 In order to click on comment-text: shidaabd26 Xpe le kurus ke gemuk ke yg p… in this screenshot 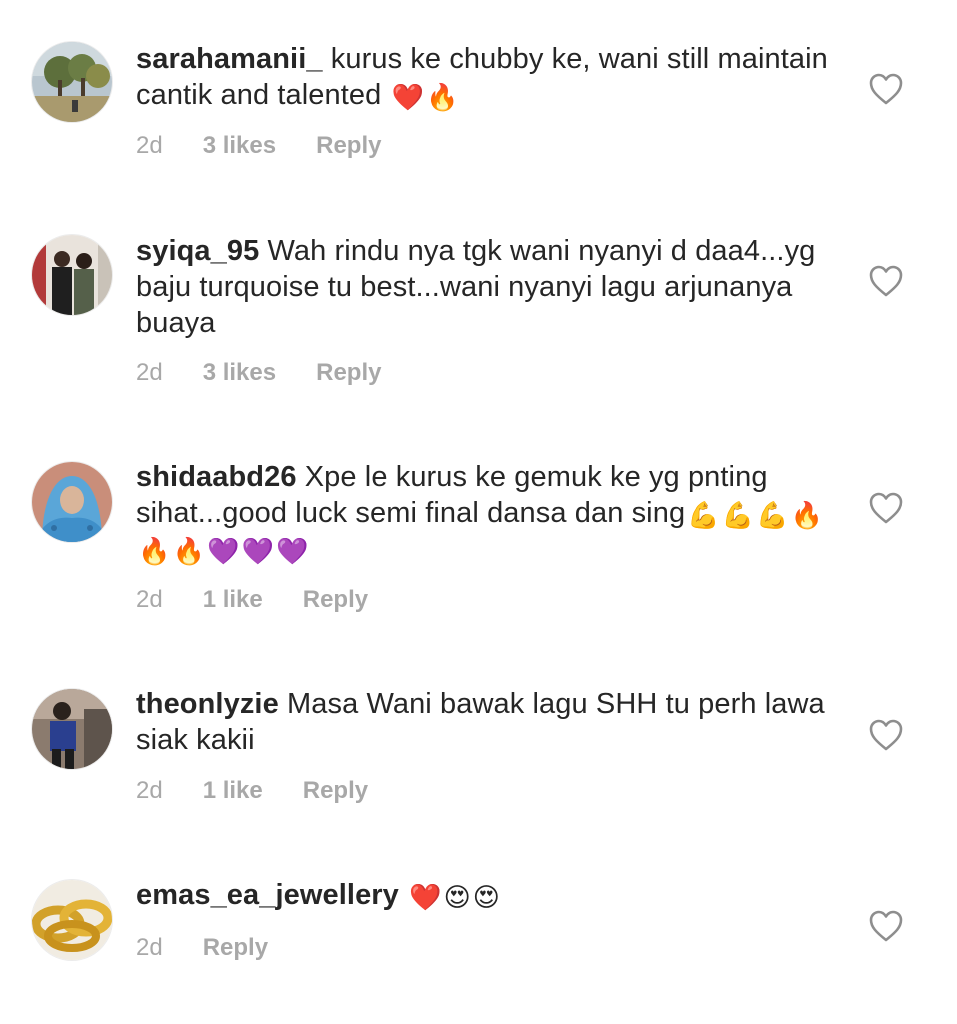, I will do `click(486, 513)`.